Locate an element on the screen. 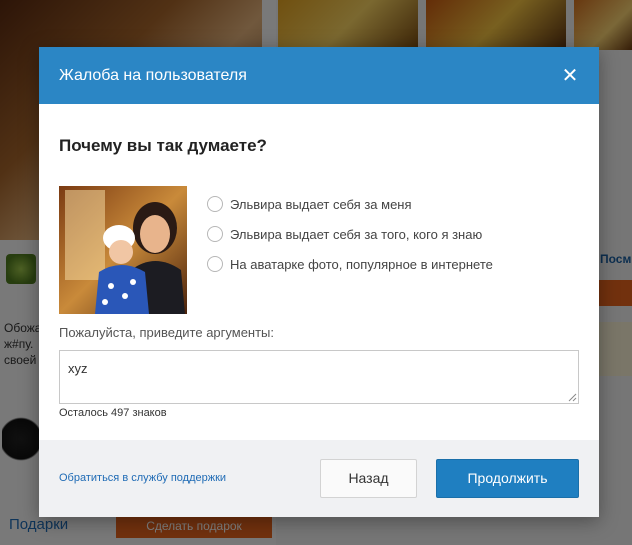 The height and width of the screenshot is (545, 632). resize-grip-icon is located at coordinates (572, 397).